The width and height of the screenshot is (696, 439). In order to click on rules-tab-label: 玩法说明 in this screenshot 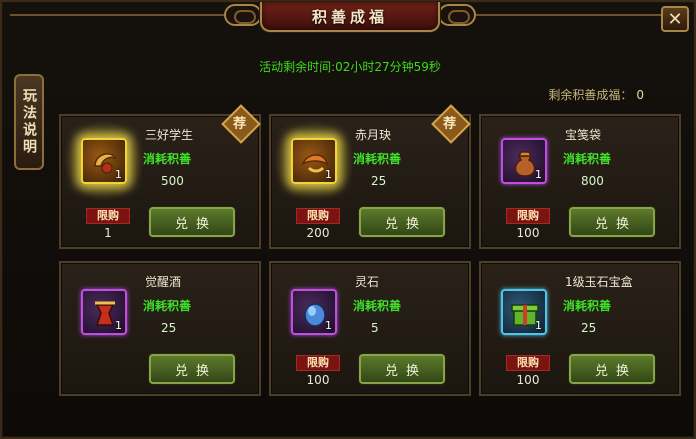, I will do `click(29, 122)`.